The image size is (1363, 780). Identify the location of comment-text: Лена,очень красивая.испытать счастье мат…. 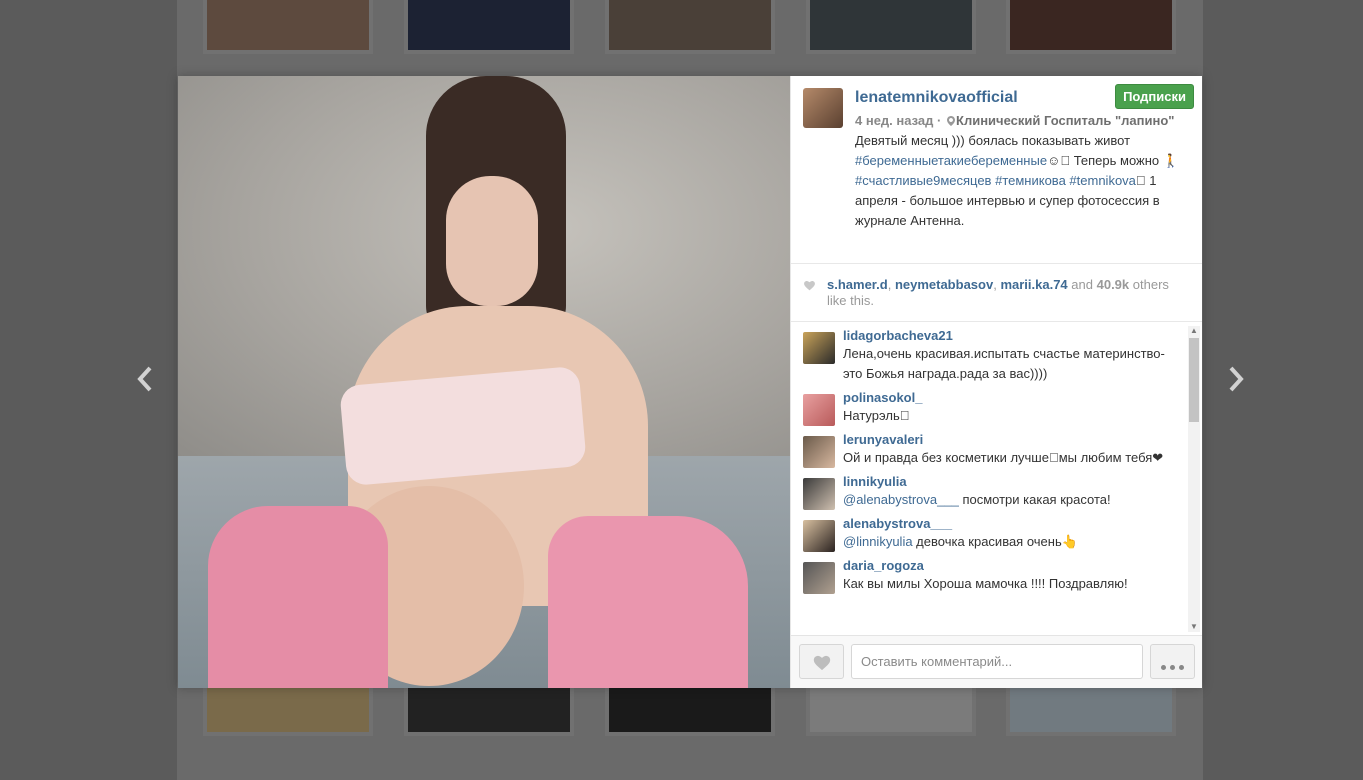
(1004, 363).